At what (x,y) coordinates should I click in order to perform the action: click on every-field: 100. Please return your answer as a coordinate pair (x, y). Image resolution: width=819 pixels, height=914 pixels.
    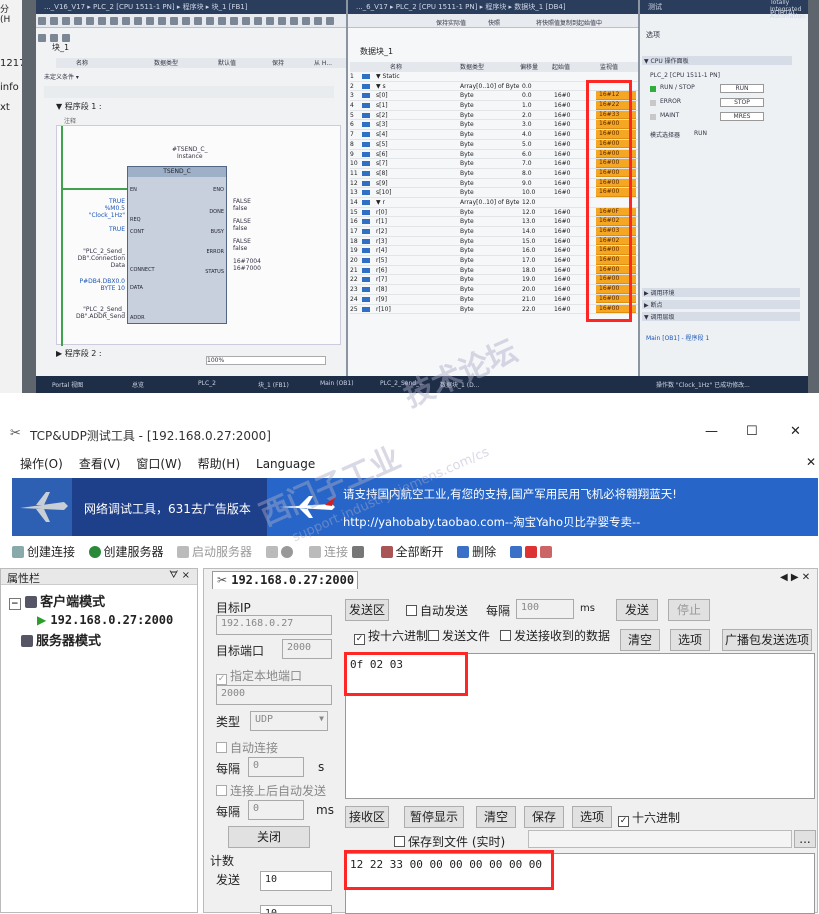
    Looking at the image, I should click on (545, 609).